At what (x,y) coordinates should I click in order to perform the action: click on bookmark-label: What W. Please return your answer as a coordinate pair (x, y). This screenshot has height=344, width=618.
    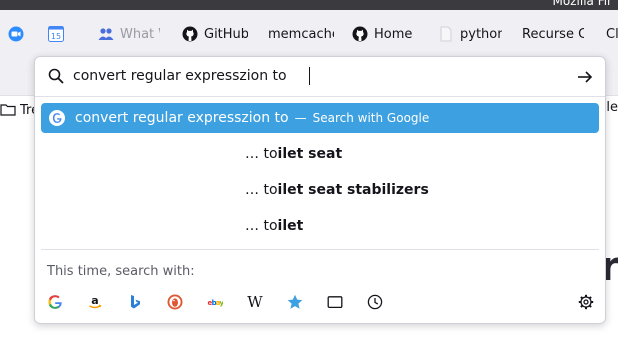
    Looking at the image, I should click on (140, 34).